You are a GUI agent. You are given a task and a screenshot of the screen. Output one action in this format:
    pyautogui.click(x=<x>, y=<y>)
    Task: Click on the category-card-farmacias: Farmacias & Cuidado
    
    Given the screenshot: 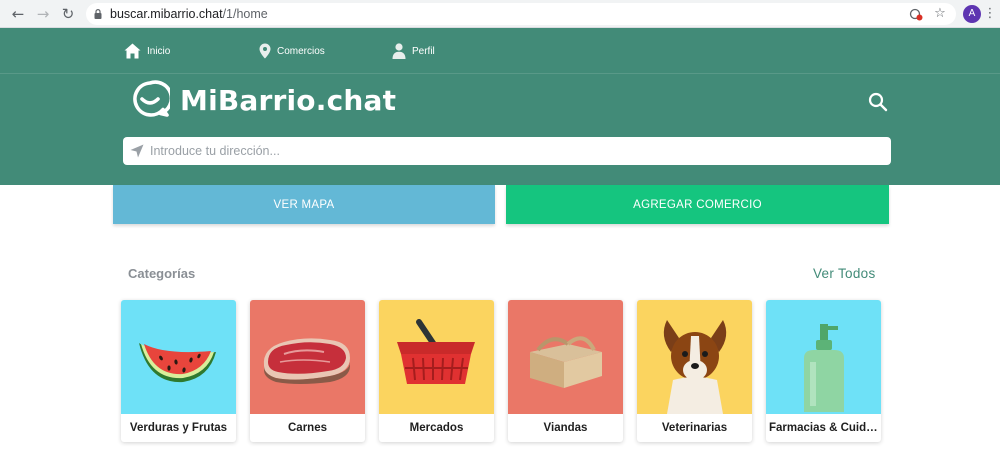 What is the action you would take?
    pyautogui.click(x=823, y=371)
    